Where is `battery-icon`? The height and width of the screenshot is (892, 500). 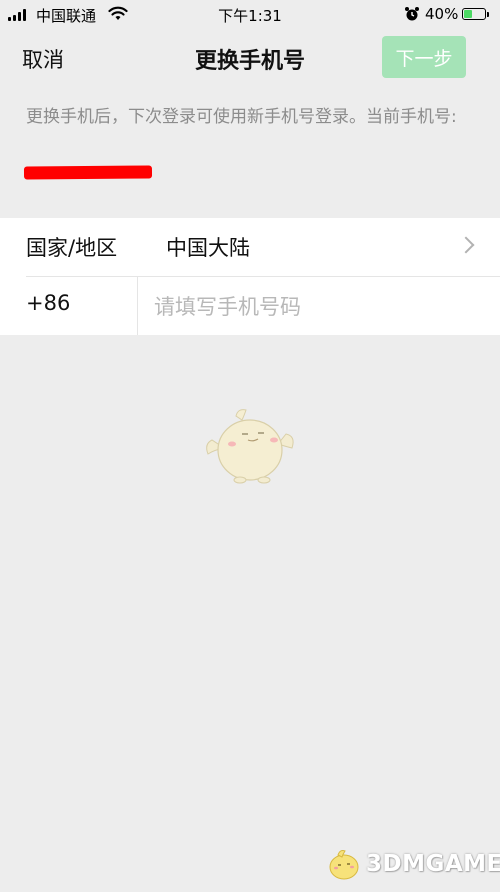
battery-icon is located at coordinates (474, 14).